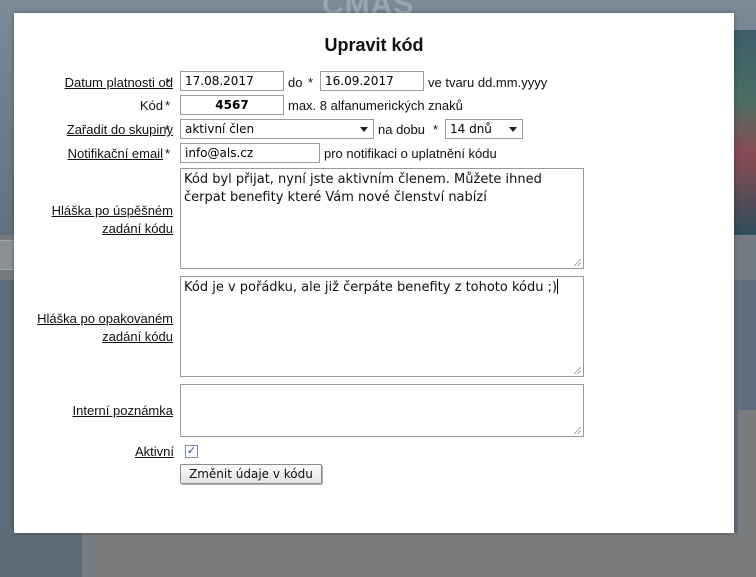  What do you see at coordinates (105, 327) in the screenshot?
I see `repeat-message-label: Hláška po opakovaném zadání kódu` at bounding box center [105, 327].